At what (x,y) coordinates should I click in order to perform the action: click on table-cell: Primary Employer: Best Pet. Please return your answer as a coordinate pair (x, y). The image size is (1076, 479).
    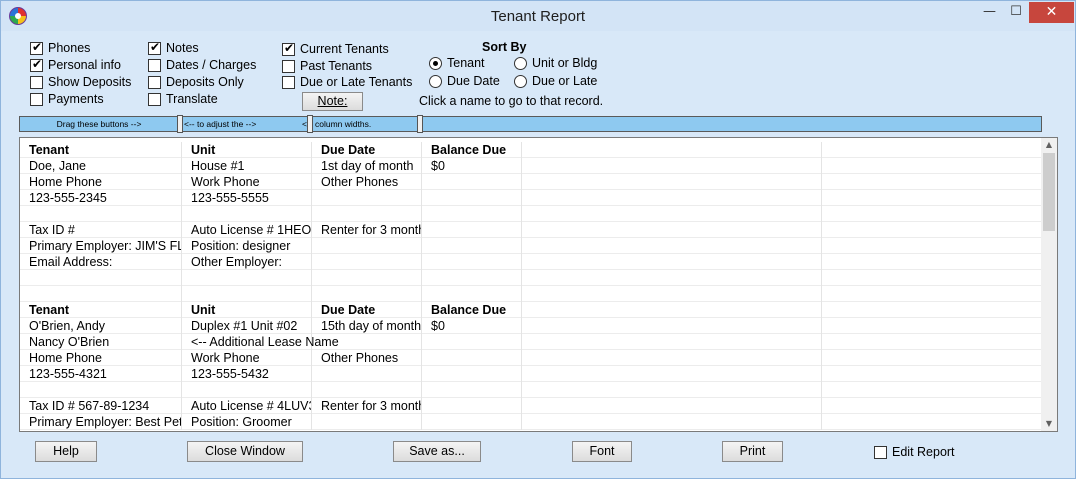
    Looking at the image, I should click on (101, 422).